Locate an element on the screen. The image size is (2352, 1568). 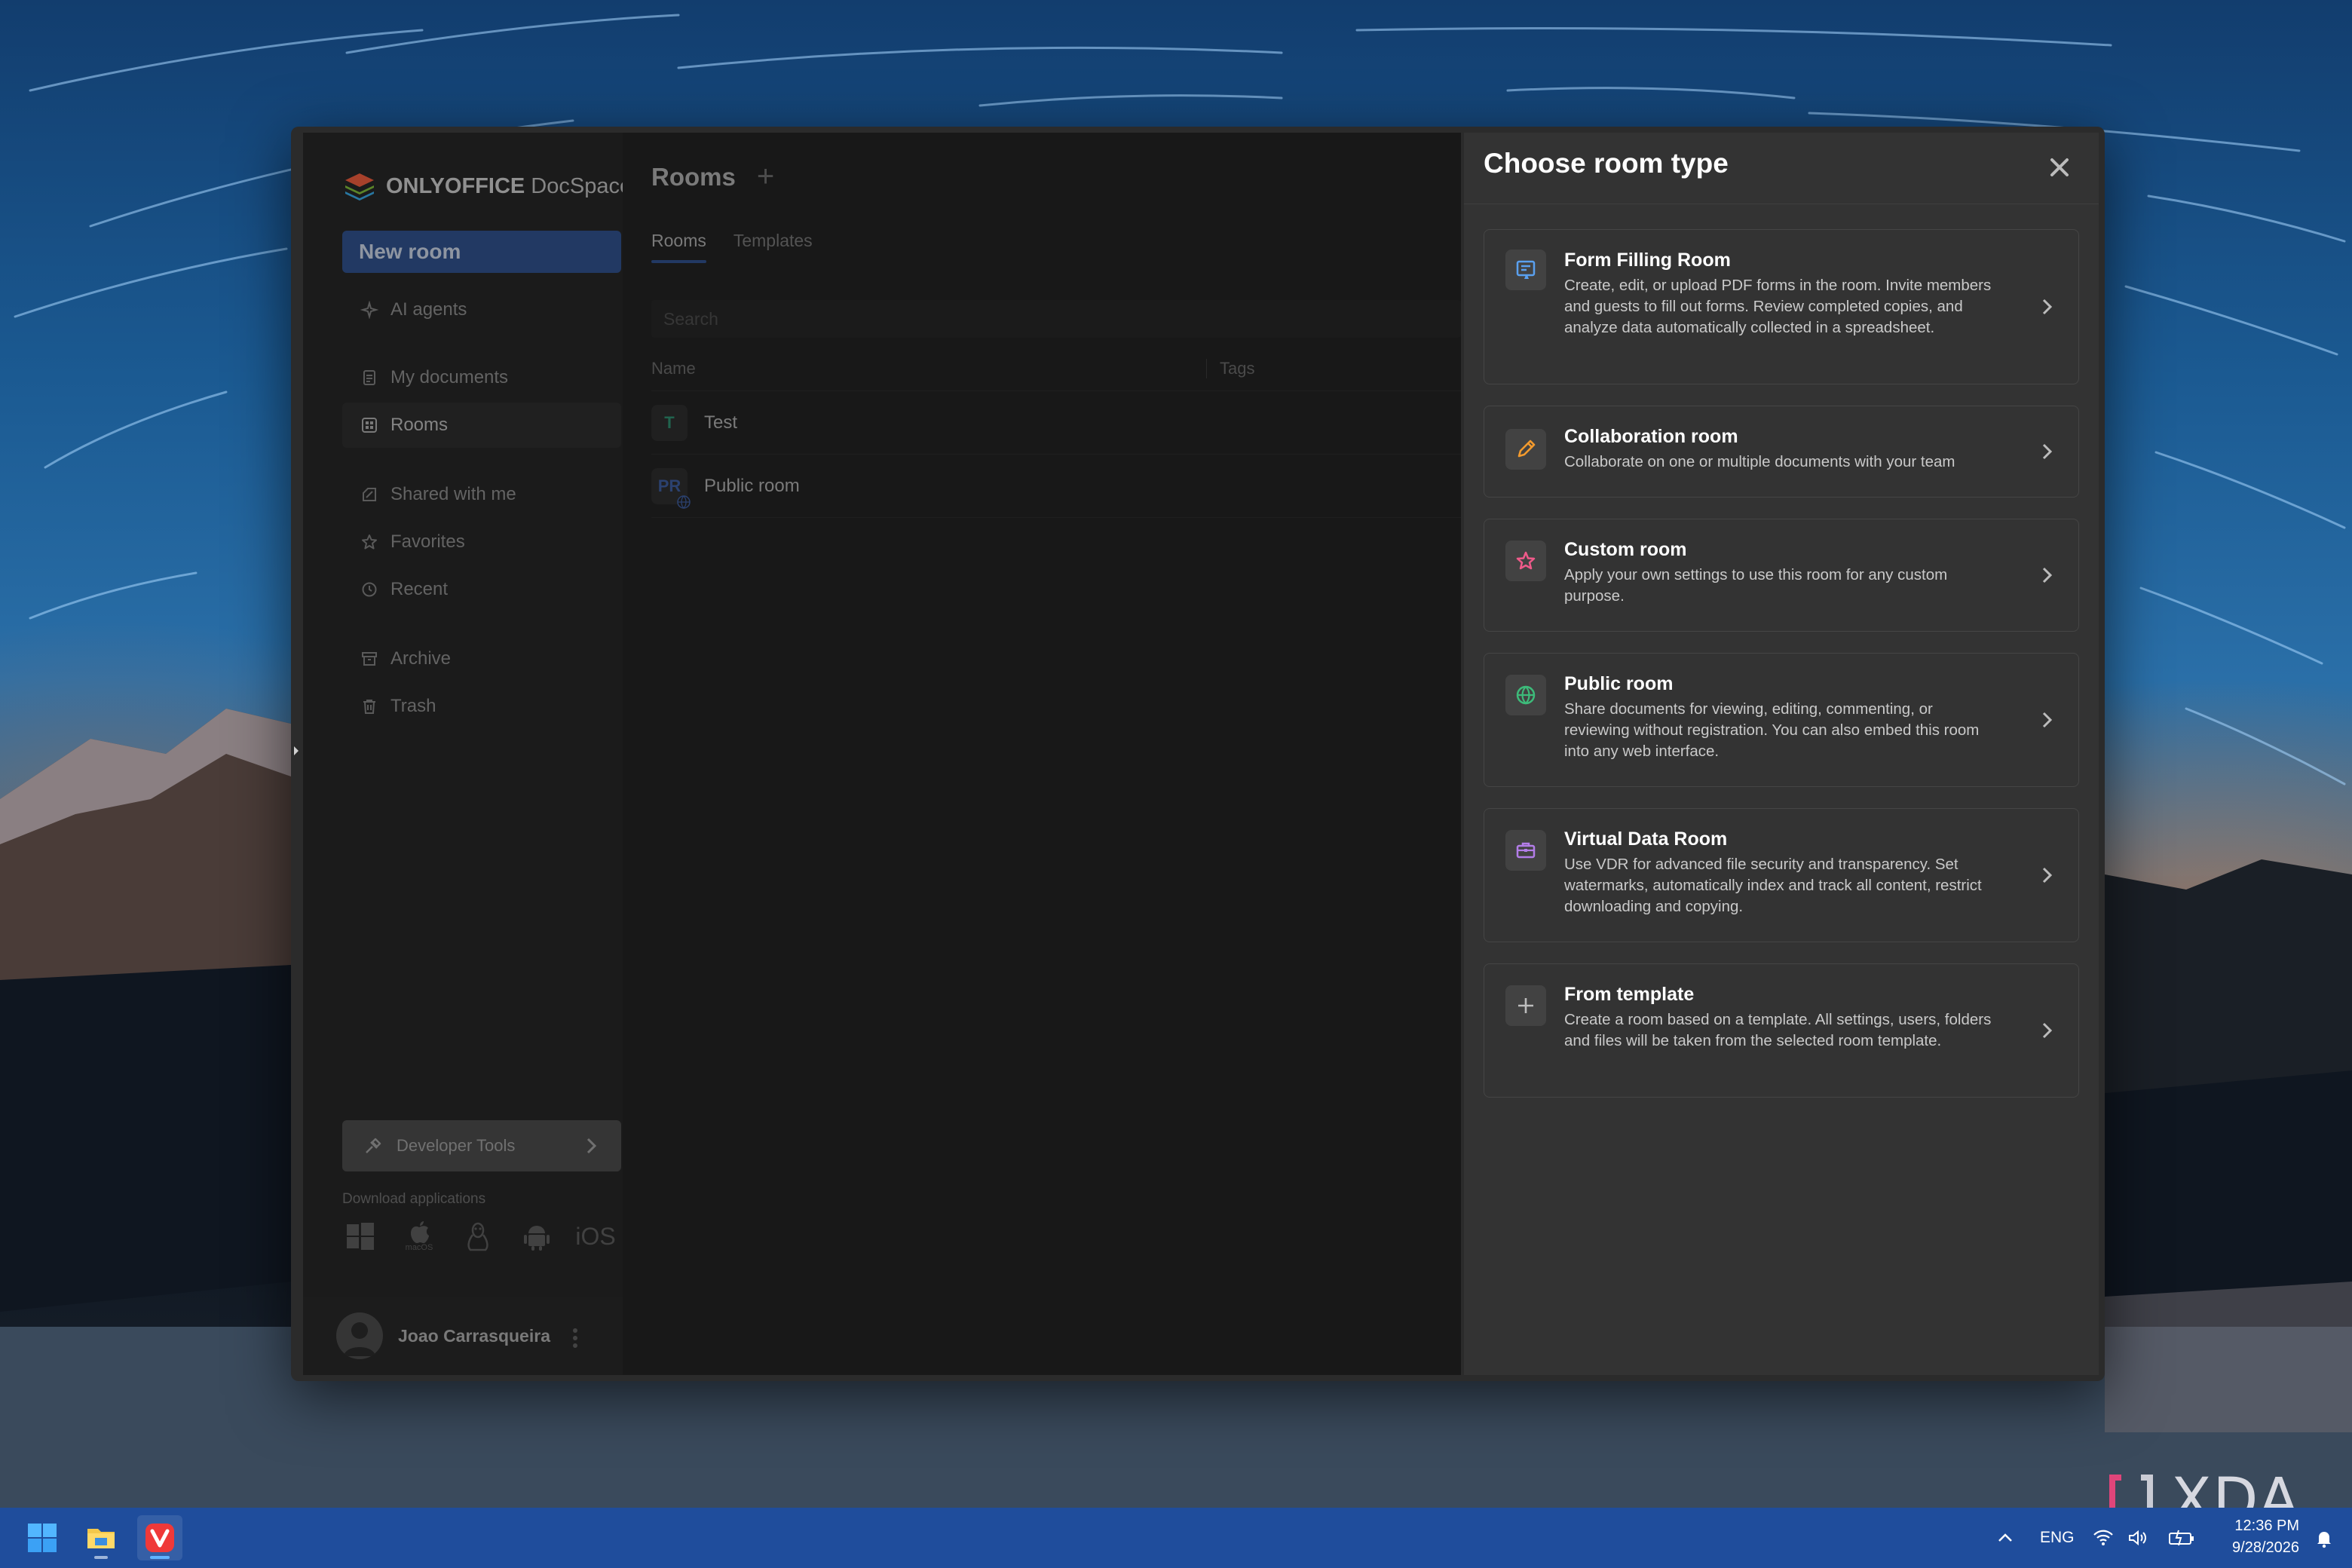
wifi-icon is located at coordinates (2103, 1540).